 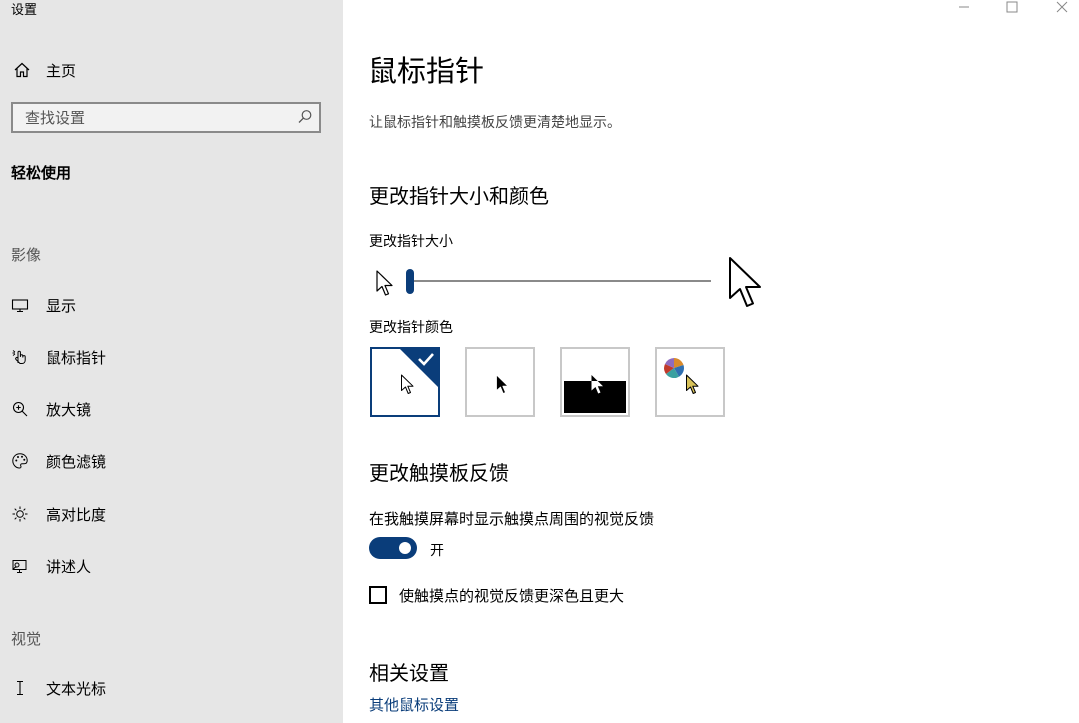 I want to click on sun-icon, so click(x=20, y=514).